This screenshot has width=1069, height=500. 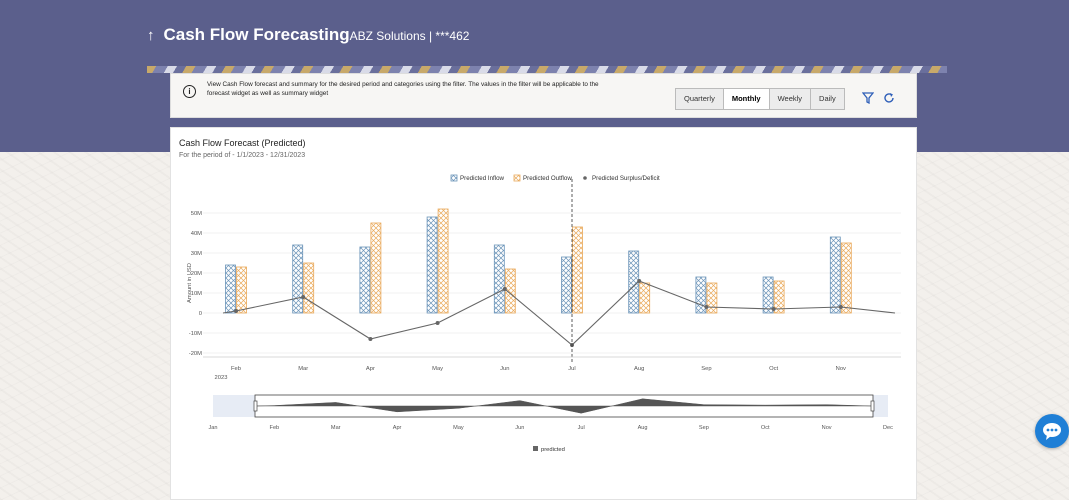 What do you see at coordinates (889, 98) in the screenshot?
I see `refresh-icon` at bounding box center [889, 98].